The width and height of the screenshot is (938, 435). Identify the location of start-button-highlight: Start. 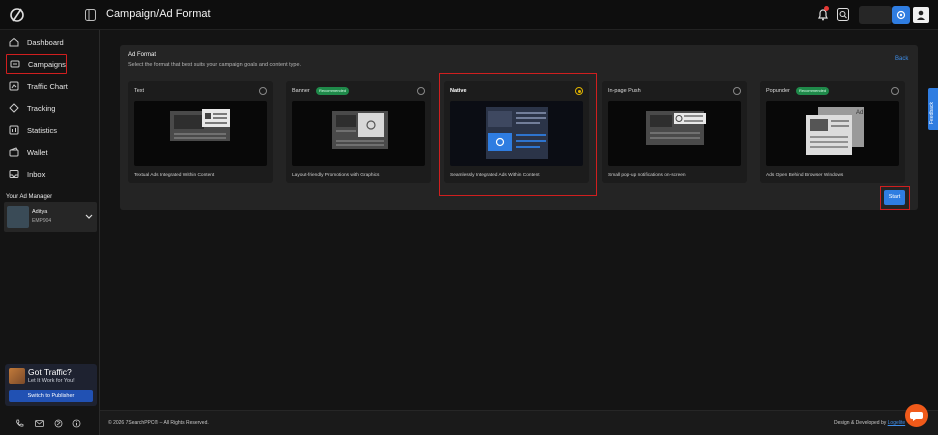
(895, 198).